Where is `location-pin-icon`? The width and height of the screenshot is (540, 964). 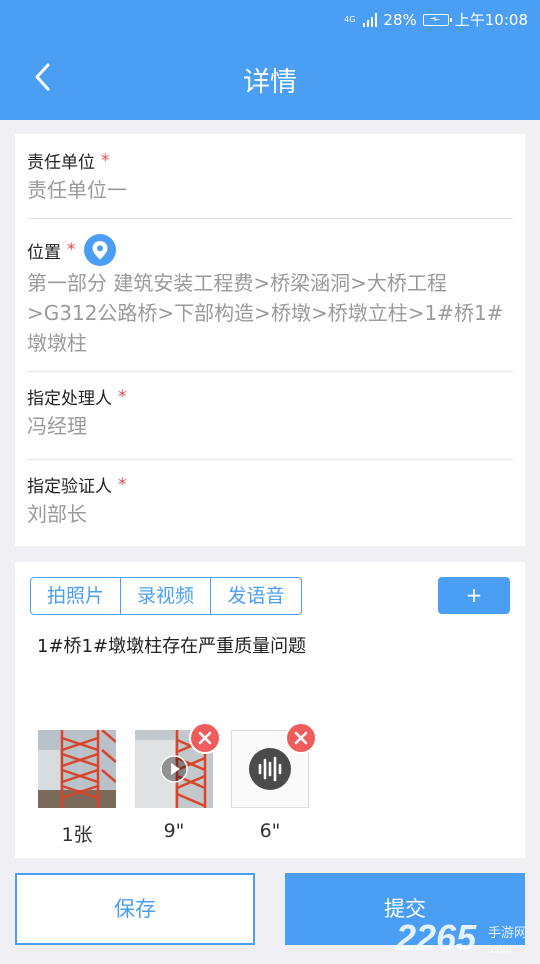
location-pin-icon is located at coordinates (99, 250).